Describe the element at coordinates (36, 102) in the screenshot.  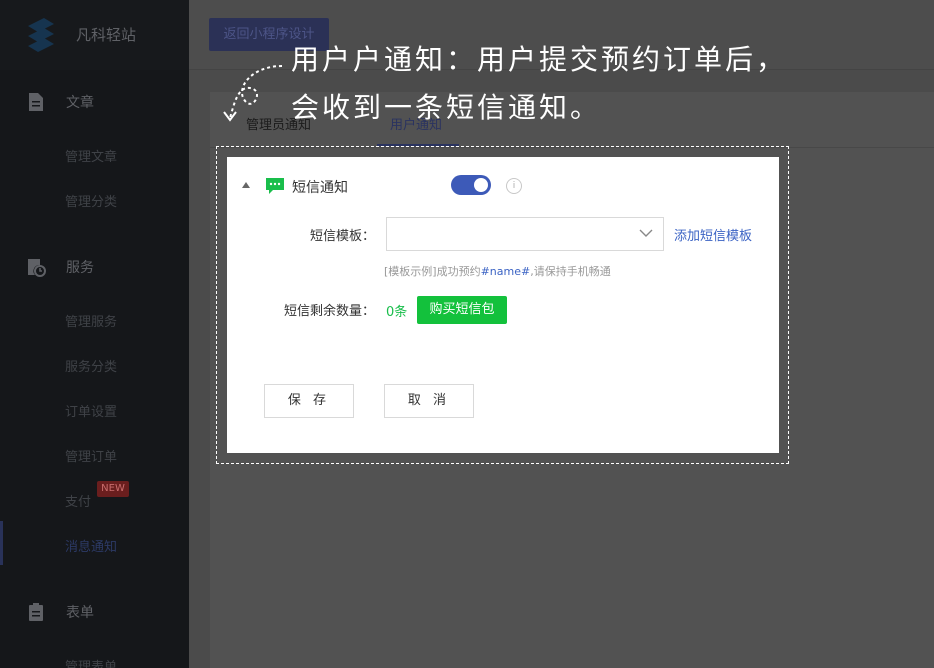
I see `document-icon` at that location.